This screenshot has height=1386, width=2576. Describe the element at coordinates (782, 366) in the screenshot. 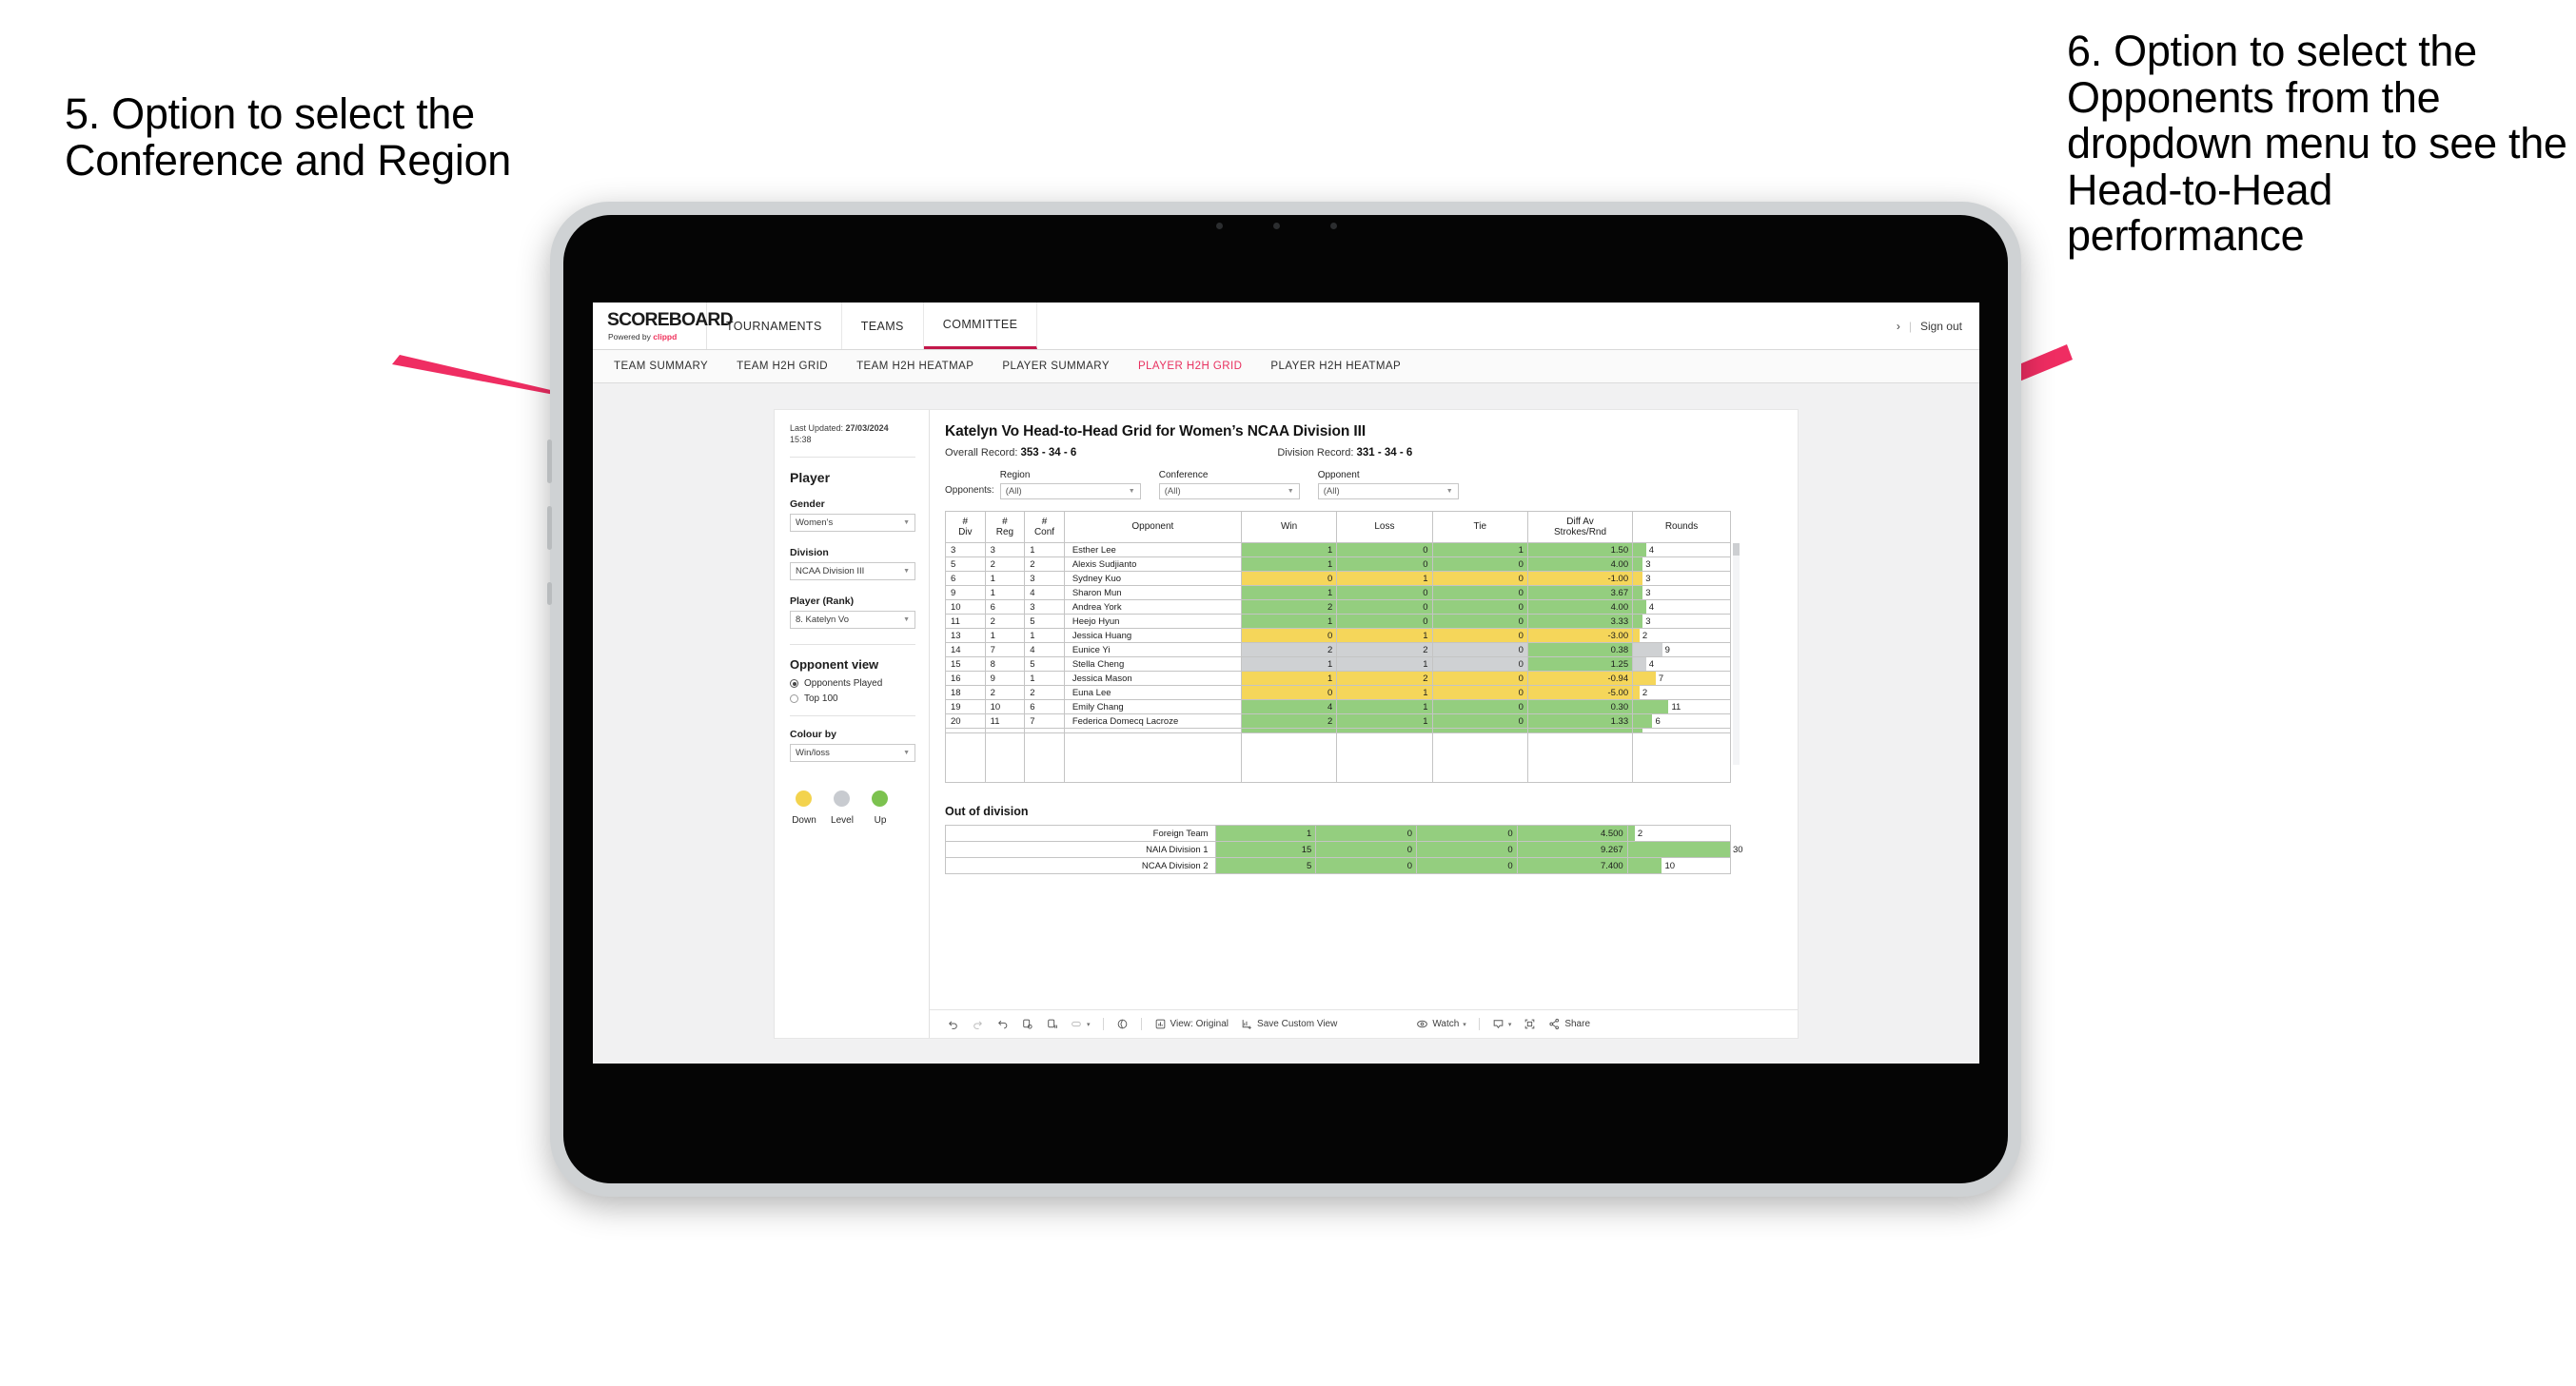

I see `subnav-item-team-h2h-grid: TEAM H2H GRID` at that location.